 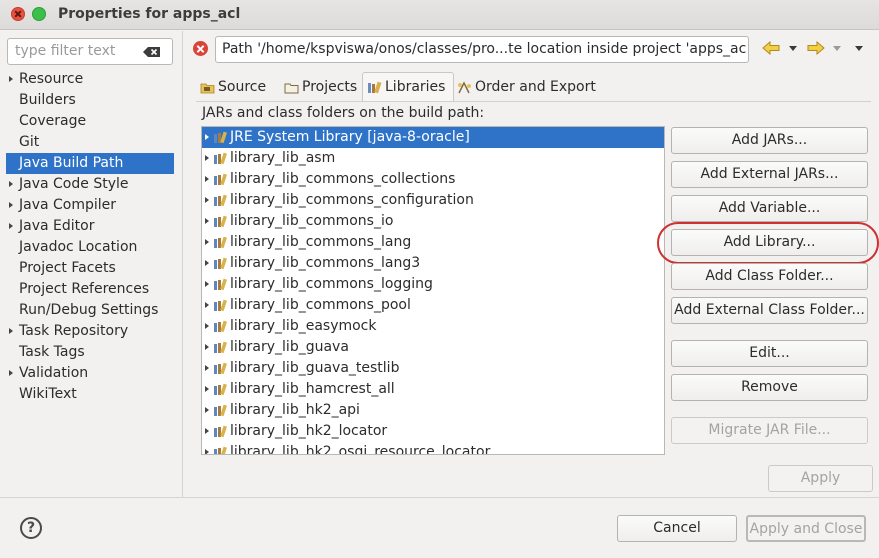 I want to click on library-row: library_lib_commons_configuration, so click(x=433, y=200).